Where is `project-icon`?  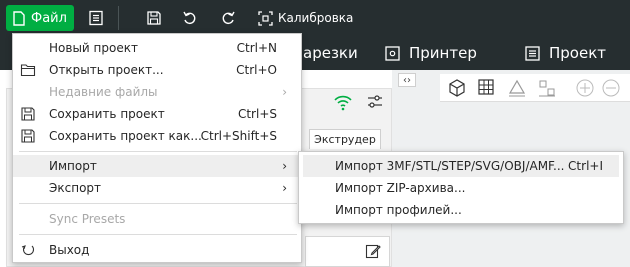
project-icon is located at coordinates (532, 53).